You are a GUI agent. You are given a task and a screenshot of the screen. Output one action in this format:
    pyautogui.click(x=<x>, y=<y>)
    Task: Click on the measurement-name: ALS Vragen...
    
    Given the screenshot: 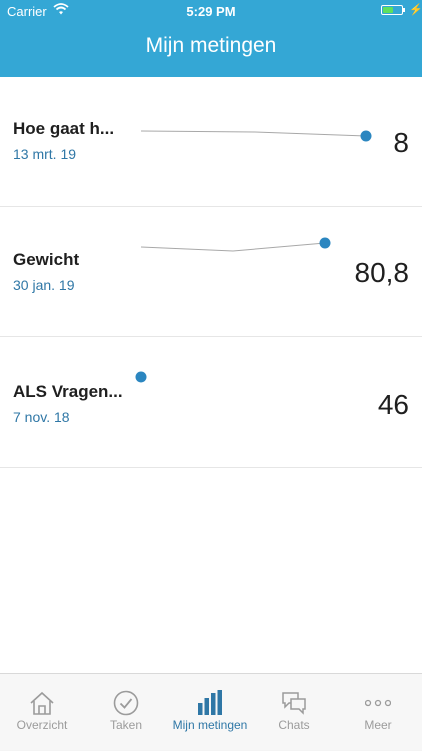 What is the action you would take?
    pyautogui.click(x=68, y=391)
    